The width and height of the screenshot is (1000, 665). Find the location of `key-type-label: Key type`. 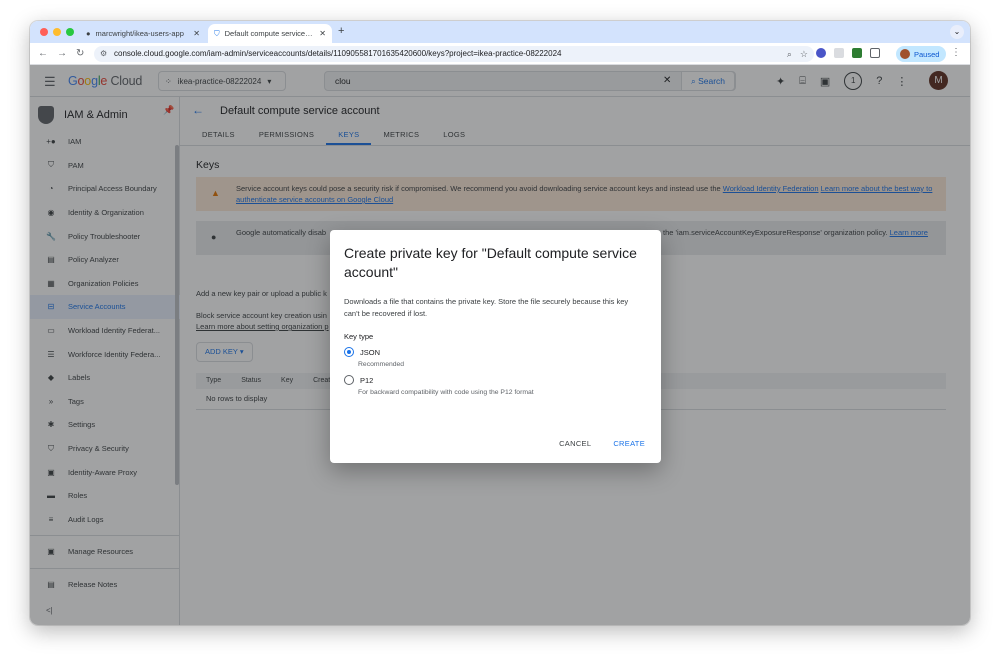

key-type-label: Key type is located at coordinates (359, 336).